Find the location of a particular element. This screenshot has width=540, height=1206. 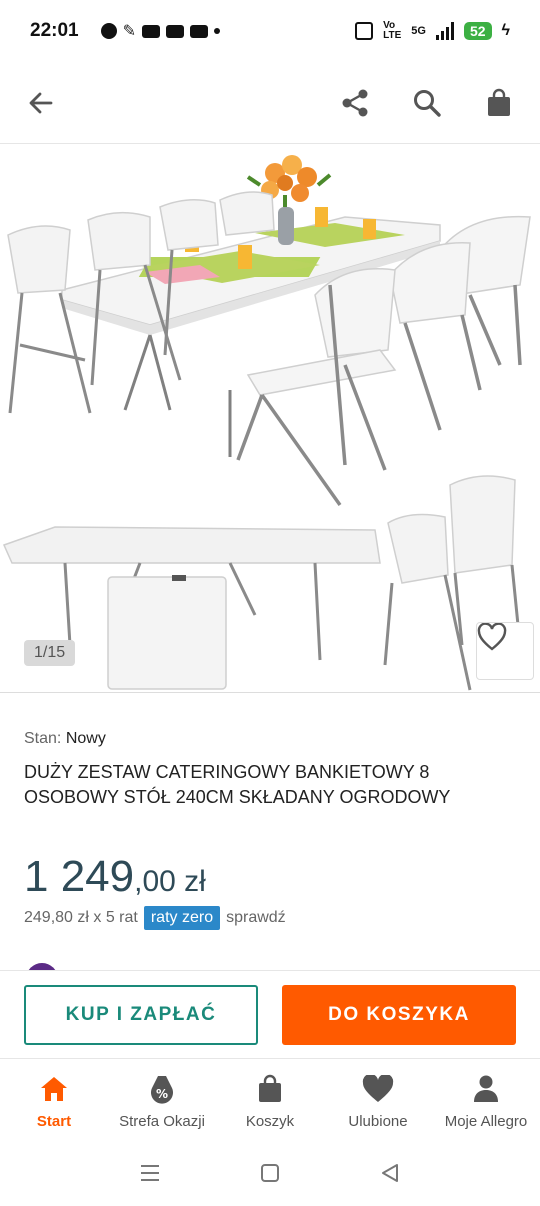

shopping-bag-icon is located at coordinates (499, 102).